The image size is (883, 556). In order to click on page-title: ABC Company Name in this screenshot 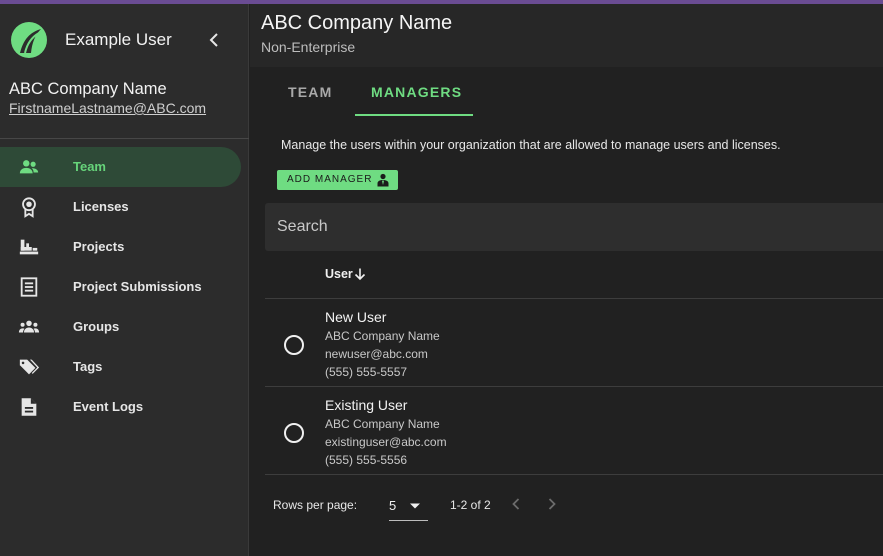, I will do `click(357, 23)`.